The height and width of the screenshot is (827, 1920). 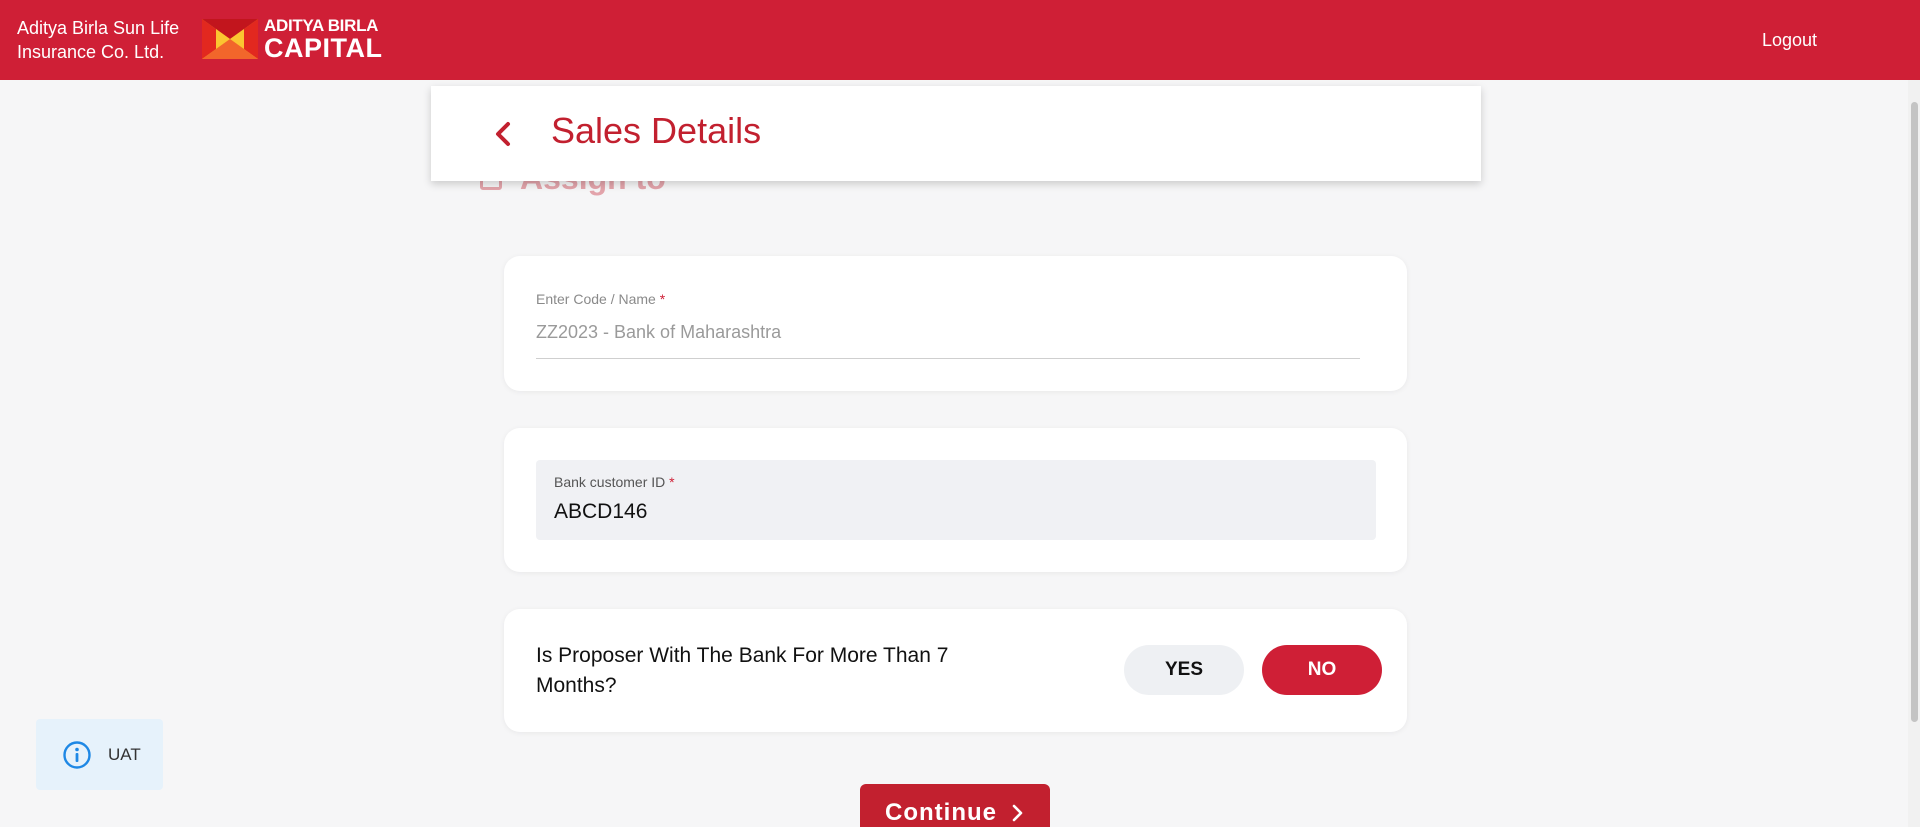 What do you see at coordinates (600, 512) in the screenshot?
I see `bank-customer-id-input: ABCD146` at bounding box center [600, 512].